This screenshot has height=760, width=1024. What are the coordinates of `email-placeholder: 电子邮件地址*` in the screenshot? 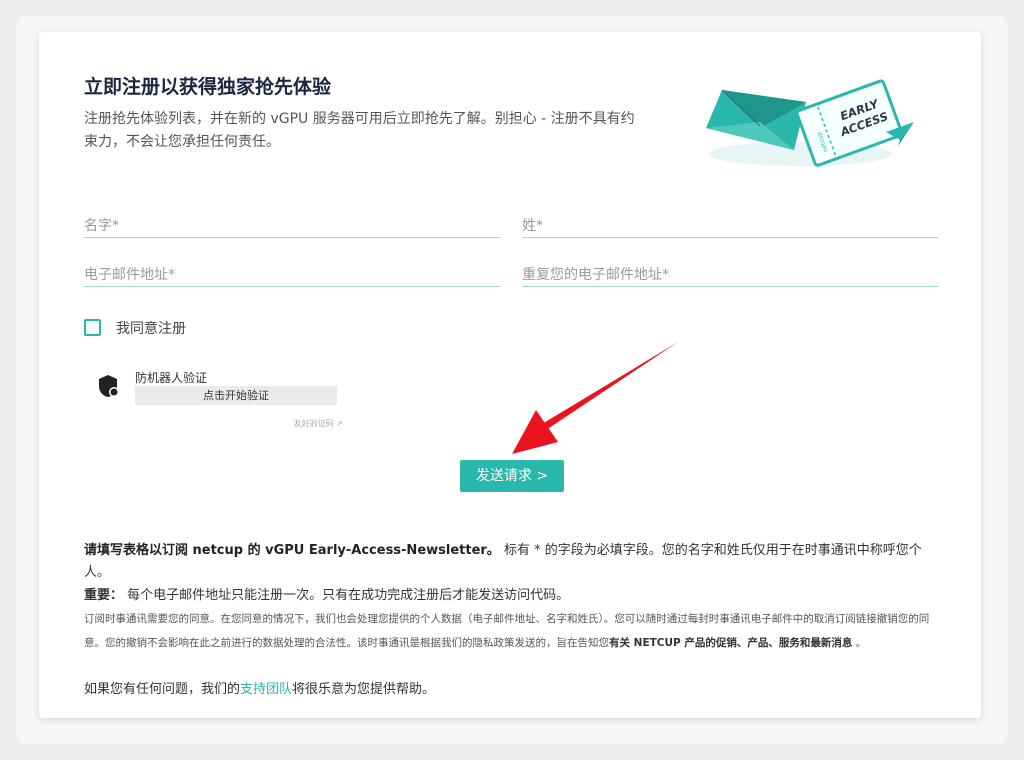 It's located at (129, 275).